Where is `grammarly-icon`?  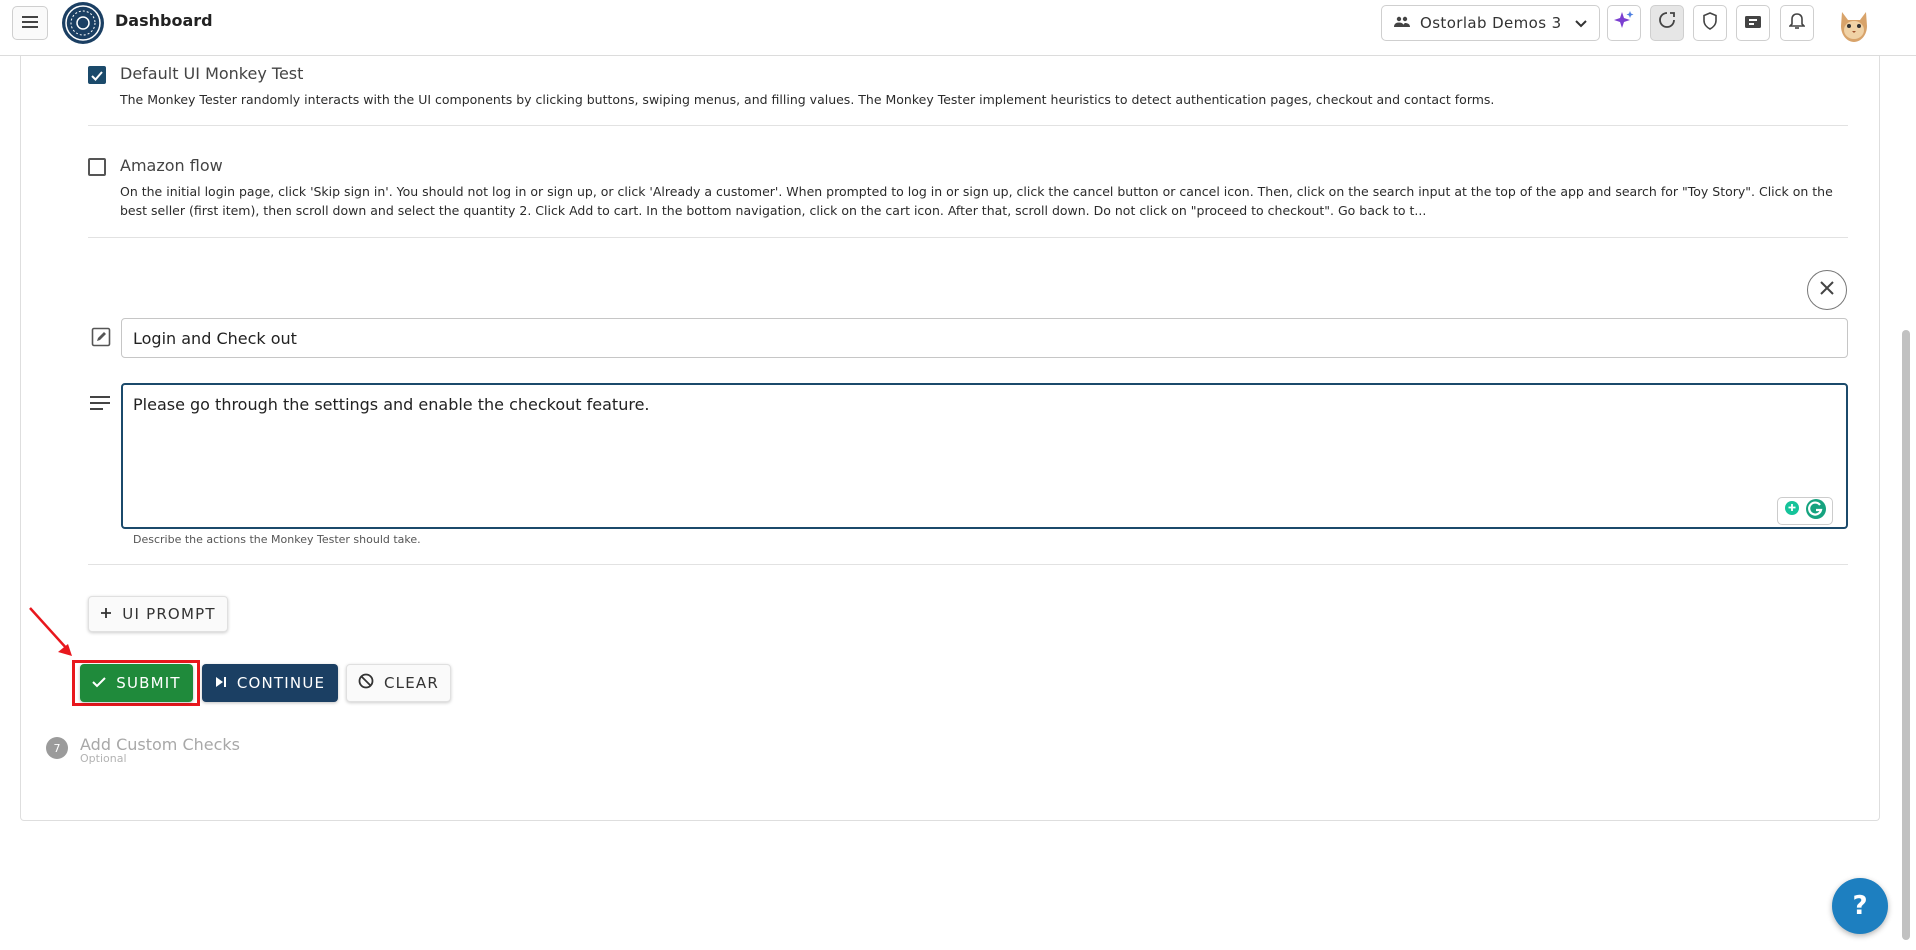 grammarly-icon is located at coordinates (1816, 511).